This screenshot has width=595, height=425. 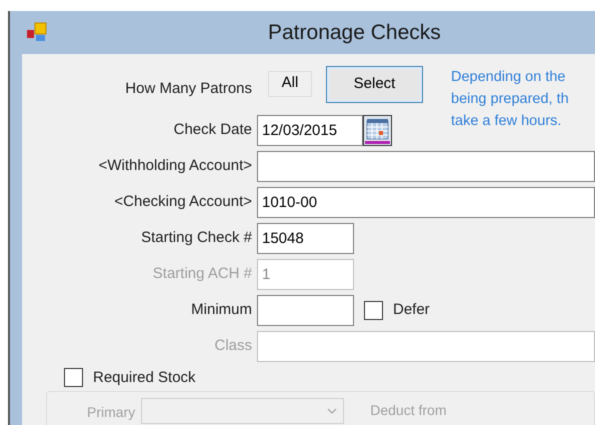 I want to click on info-text: Depending on the being prepared, th take a few hours., so click(x=510, y=99).